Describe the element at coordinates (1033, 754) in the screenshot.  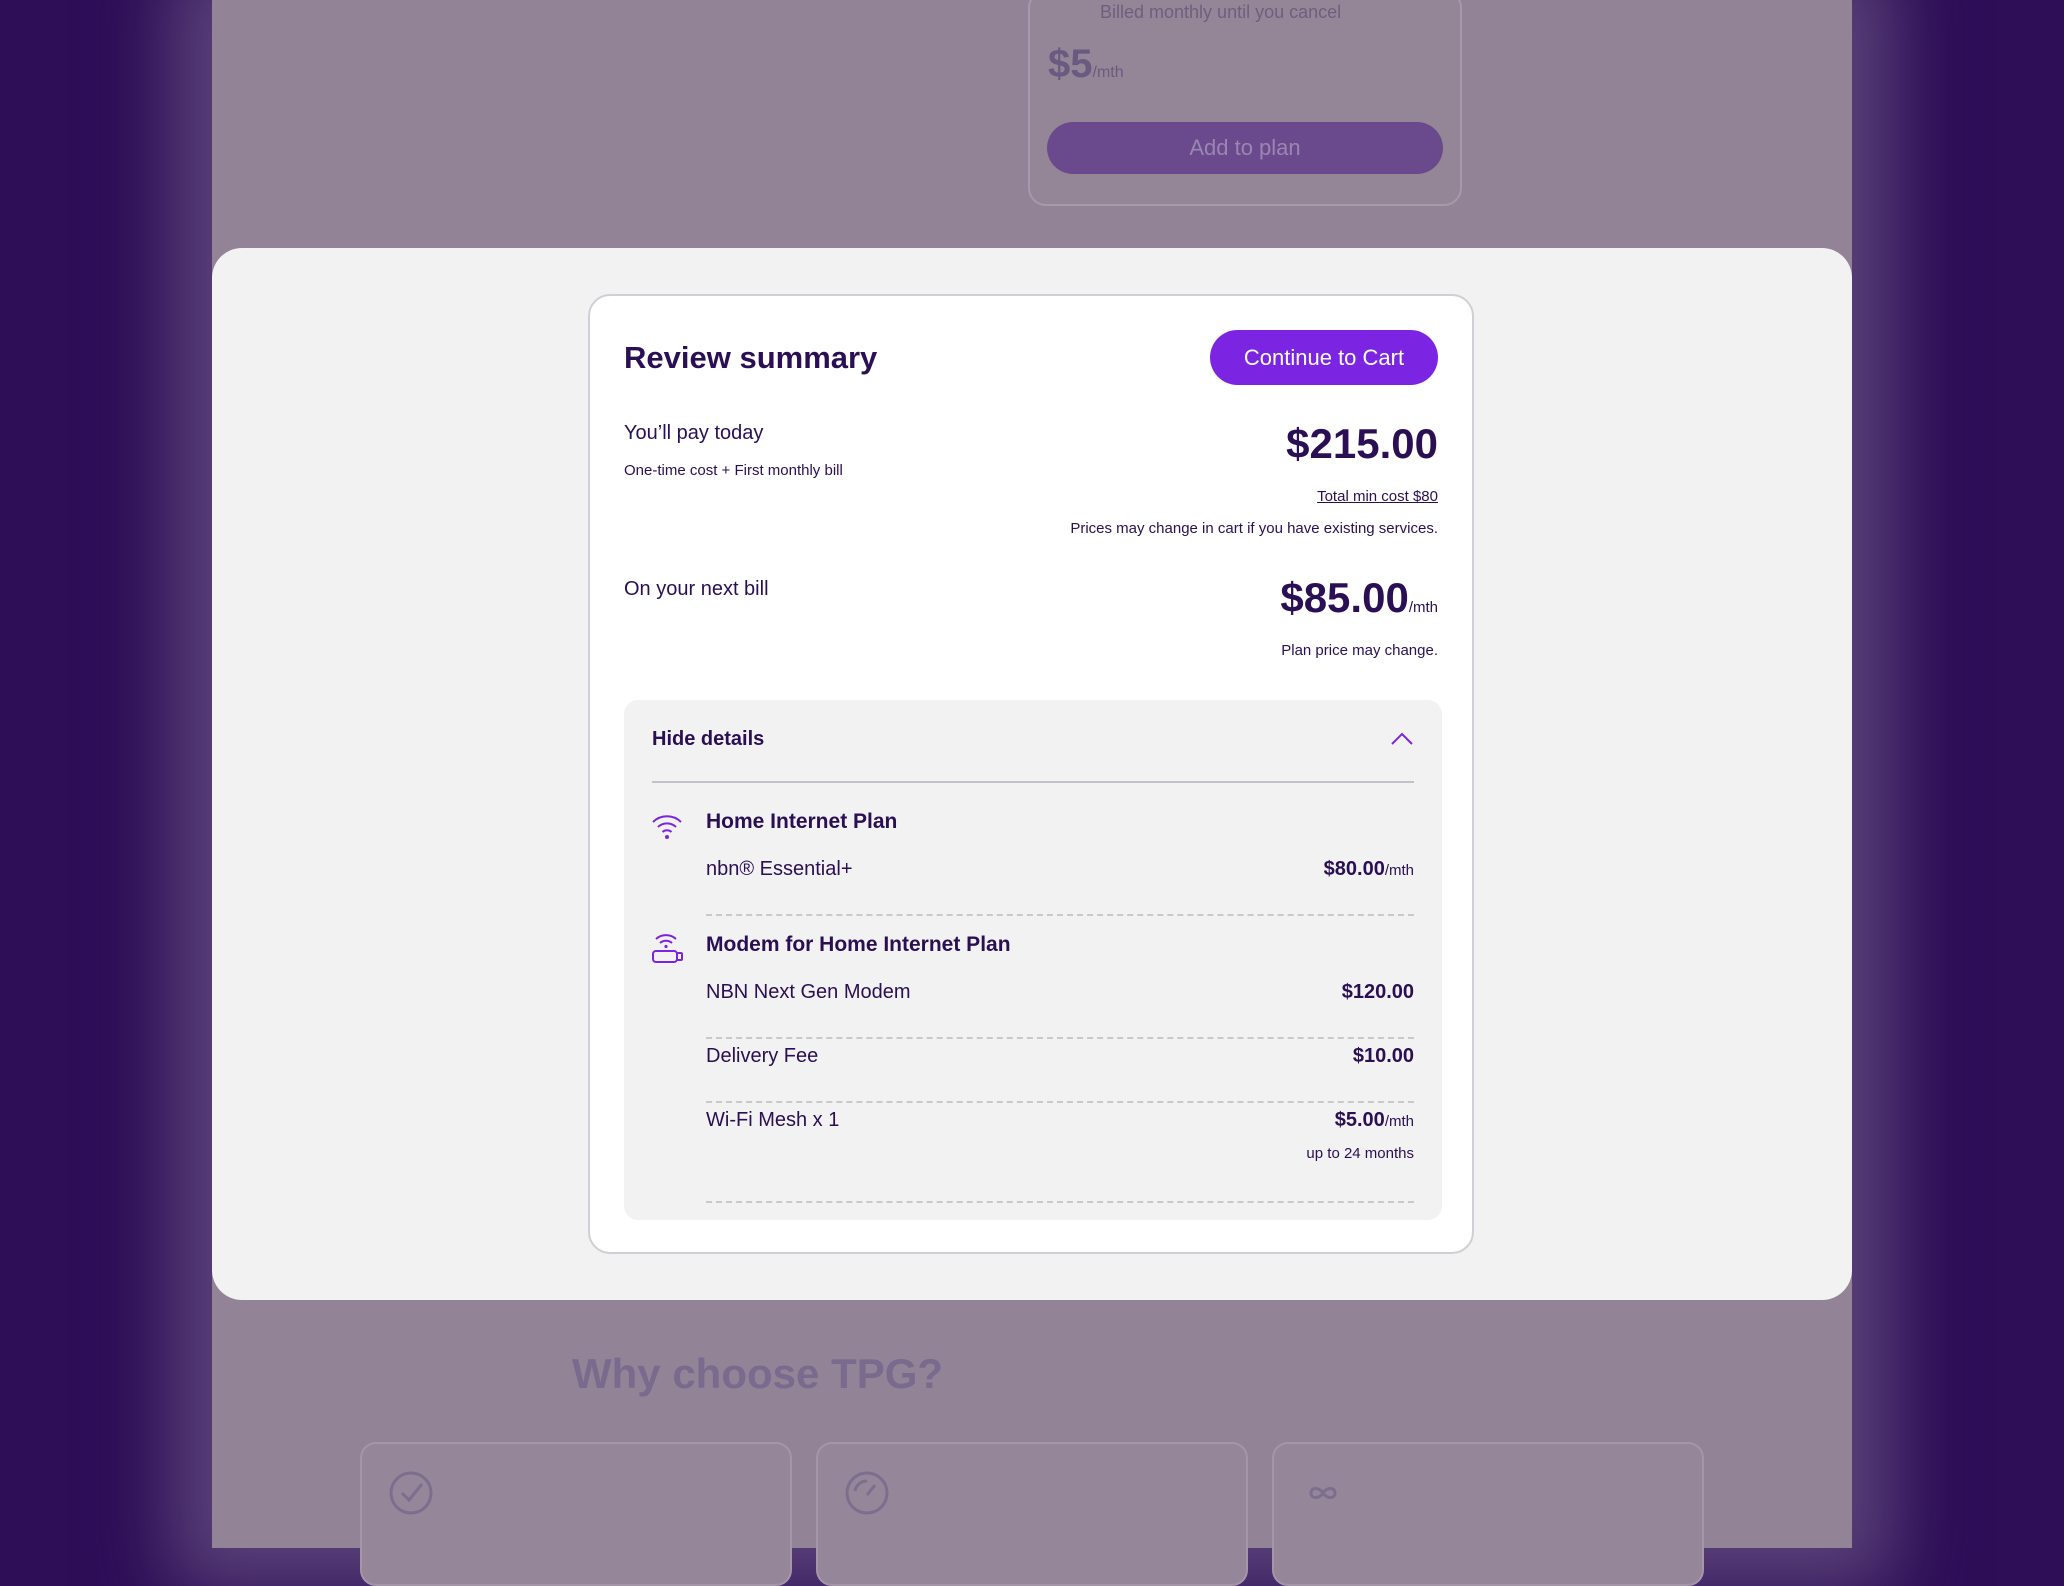
I see `hide-details-toggle: Hide details` at that location.